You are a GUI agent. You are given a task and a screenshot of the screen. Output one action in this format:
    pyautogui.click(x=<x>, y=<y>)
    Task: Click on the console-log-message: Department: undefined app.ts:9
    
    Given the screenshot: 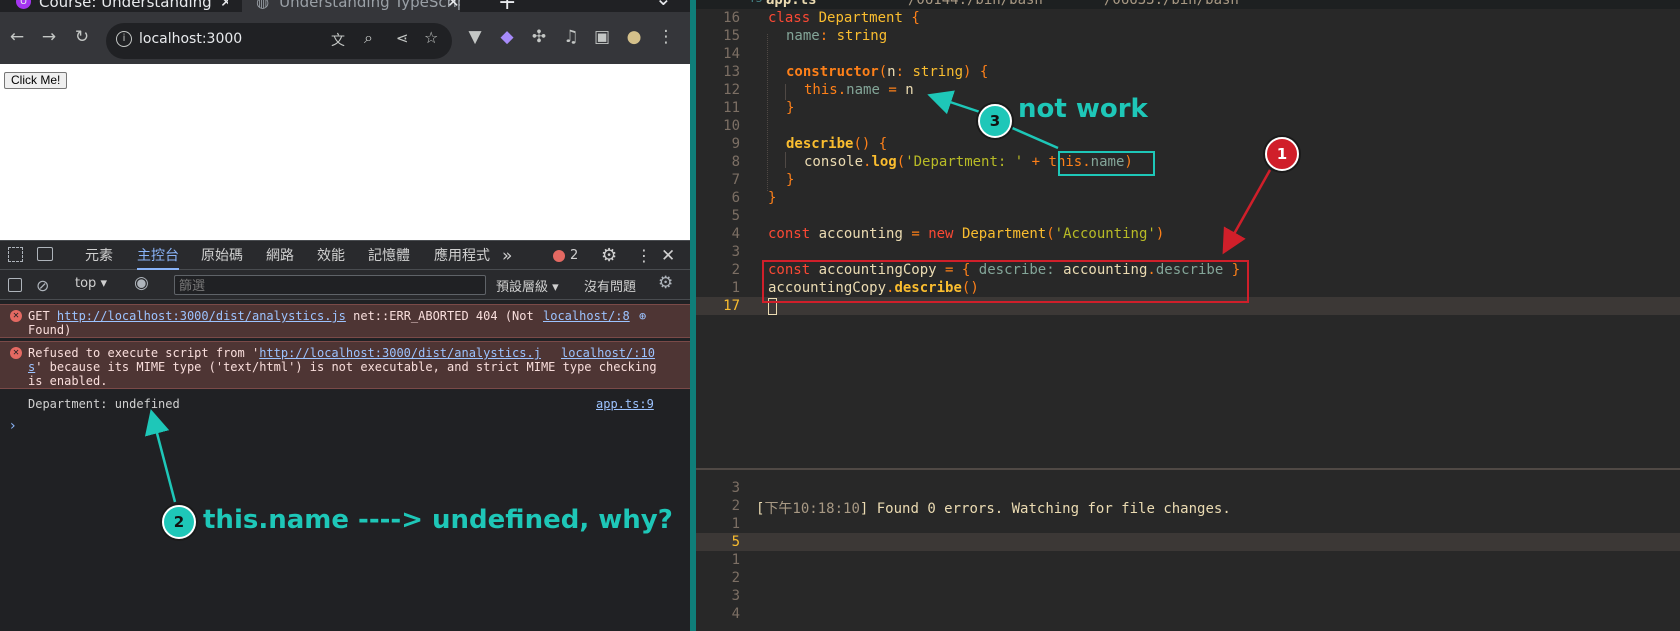 What is the action you would take?
    pyautogui.click(x=345, y=404)
    